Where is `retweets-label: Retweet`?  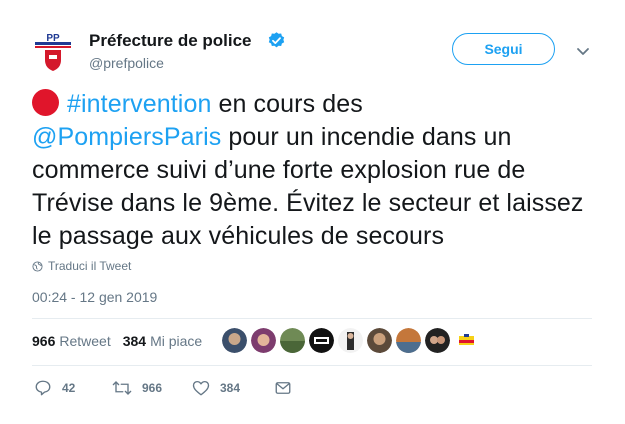
retweets-label: Retweet is located at coordinates (84, 341).